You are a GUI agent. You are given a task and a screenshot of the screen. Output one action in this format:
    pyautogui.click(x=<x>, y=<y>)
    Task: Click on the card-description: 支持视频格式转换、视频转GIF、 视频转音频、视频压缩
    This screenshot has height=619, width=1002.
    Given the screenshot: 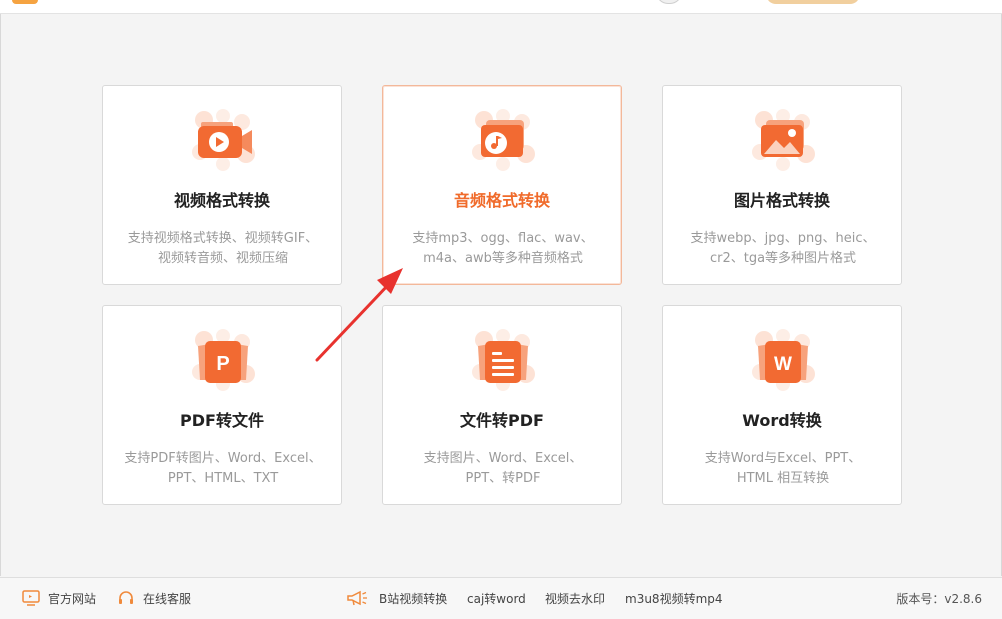 What is the action you would take?
    pyautogui.click(x=223, y=248)
    